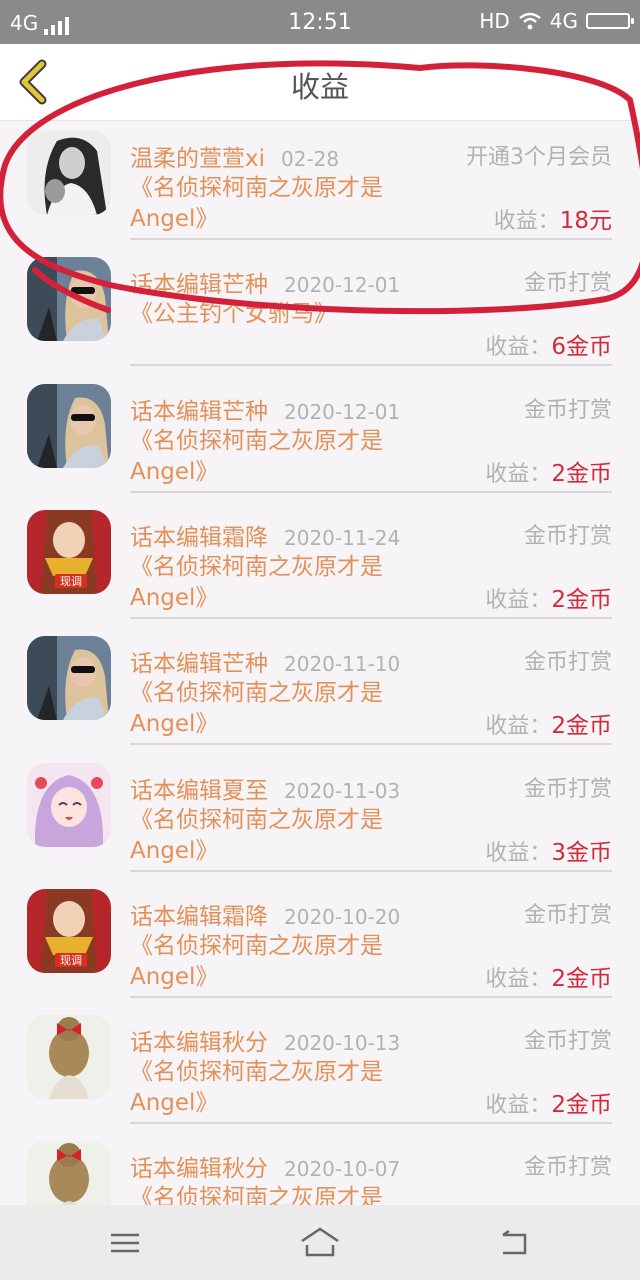  Describe the element at coordinates (530, 21) in the screenshot. I see `wifi-icon` at that location.